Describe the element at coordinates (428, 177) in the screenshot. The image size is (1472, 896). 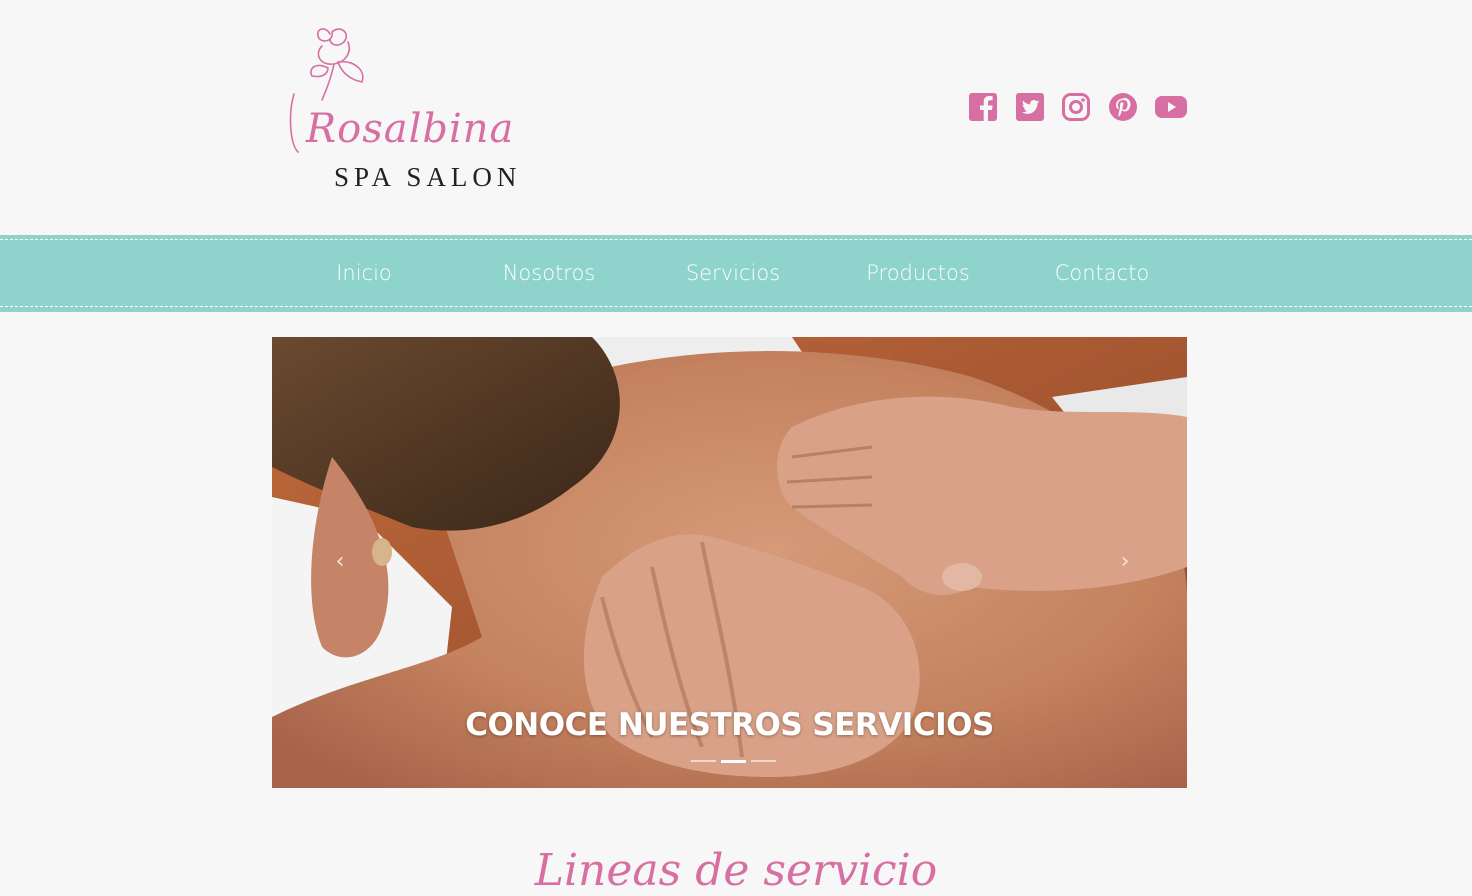
I see `brand-tagline: SPA SALON` at that location.